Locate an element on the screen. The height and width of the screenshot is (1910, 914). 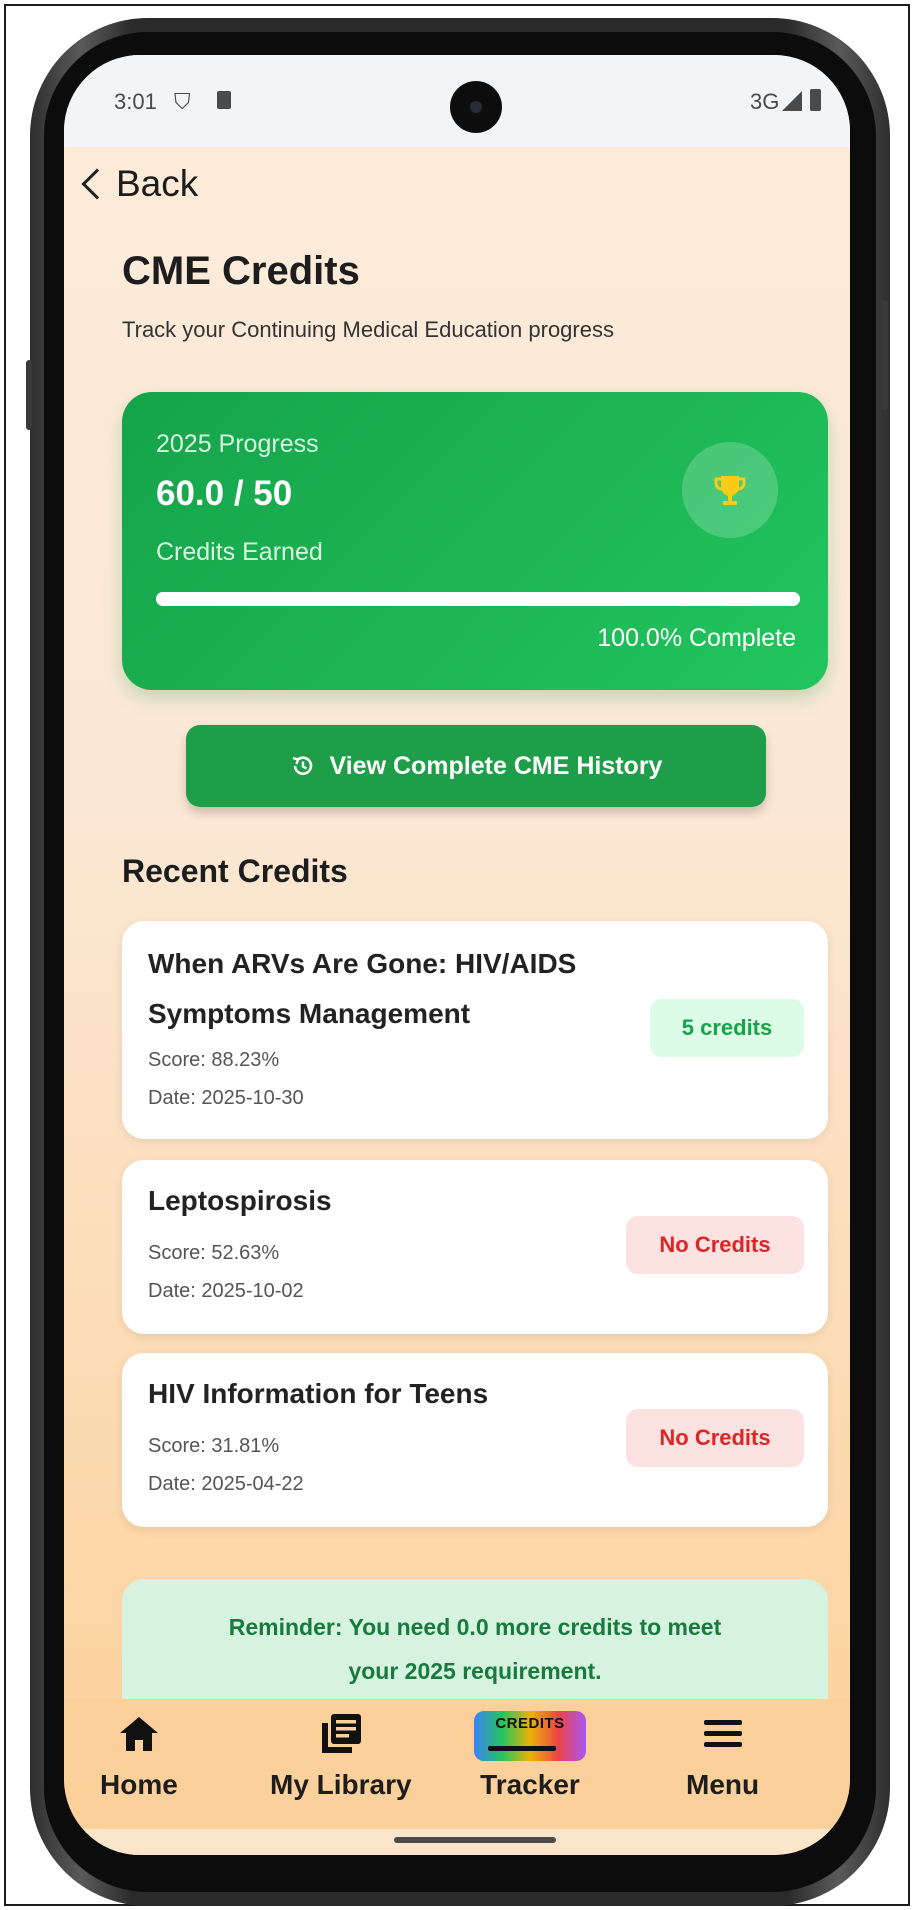
back-label: Back is located at coordinates (157, 183).